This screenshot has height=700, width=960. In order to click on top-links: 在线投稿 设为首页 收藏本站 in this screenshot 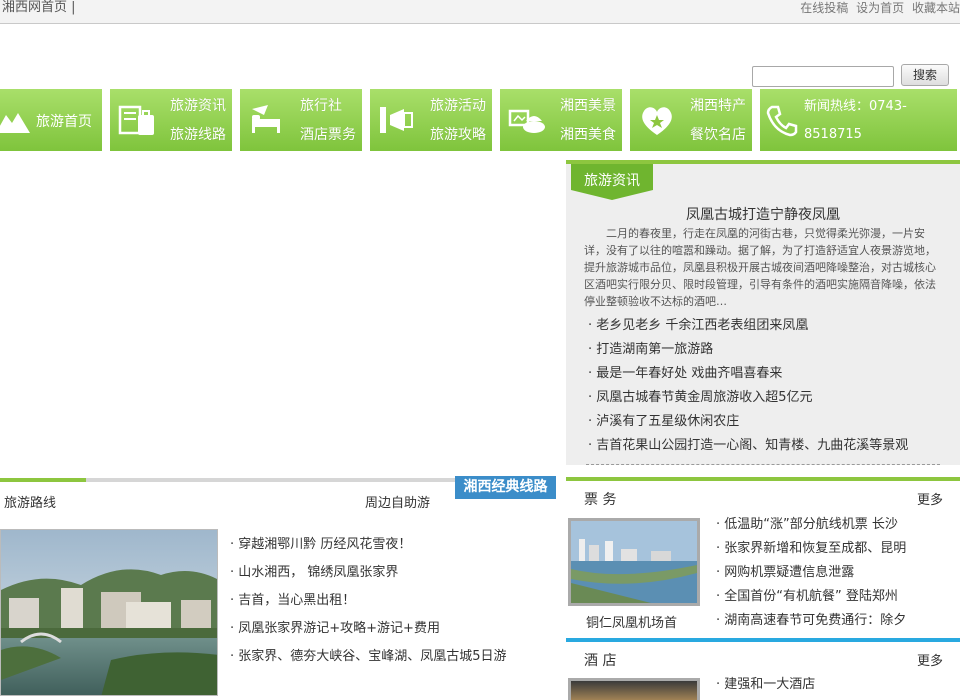, I will do `click(878, 8)`.